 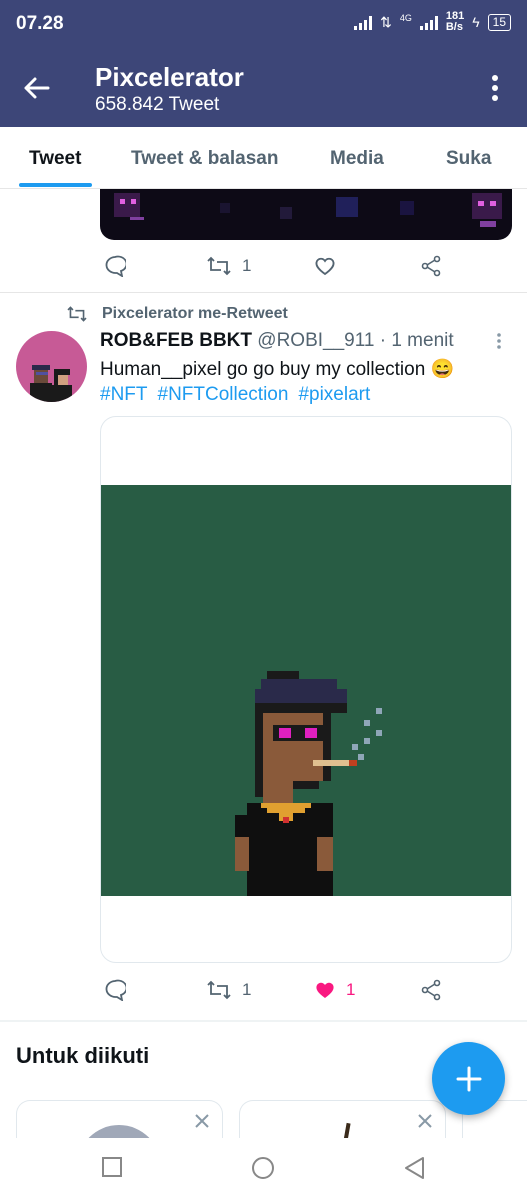 I want to click on status-icons: ⇅ 4G 181 B/s ϟ 15, so click(x=432, y=22).